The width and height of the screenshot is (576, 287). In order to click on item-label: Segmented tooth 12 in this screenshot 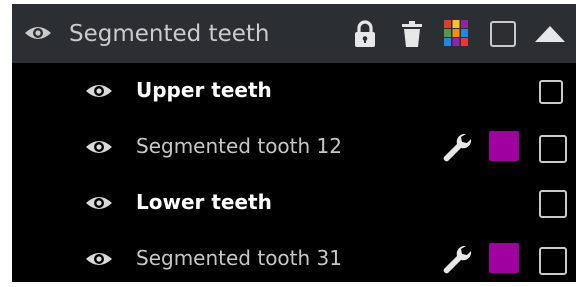, I will do `click(239, 146)`.